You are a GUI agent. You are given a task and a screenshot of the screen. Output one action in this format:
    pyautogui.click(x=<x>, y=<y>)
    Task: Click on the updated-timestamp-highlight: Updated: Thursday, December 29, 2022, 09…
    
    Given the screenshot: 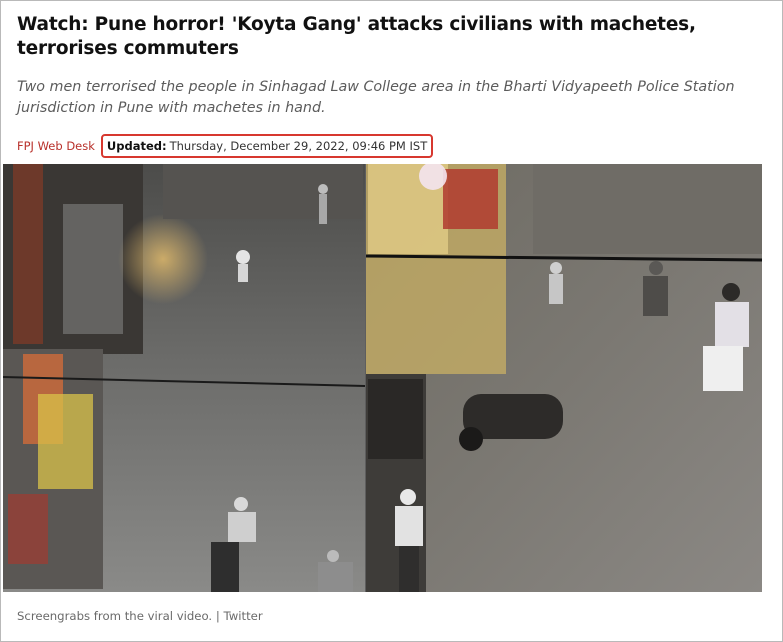 What is the action you would take?
    pyautogui.click(x=267, y=146)
    